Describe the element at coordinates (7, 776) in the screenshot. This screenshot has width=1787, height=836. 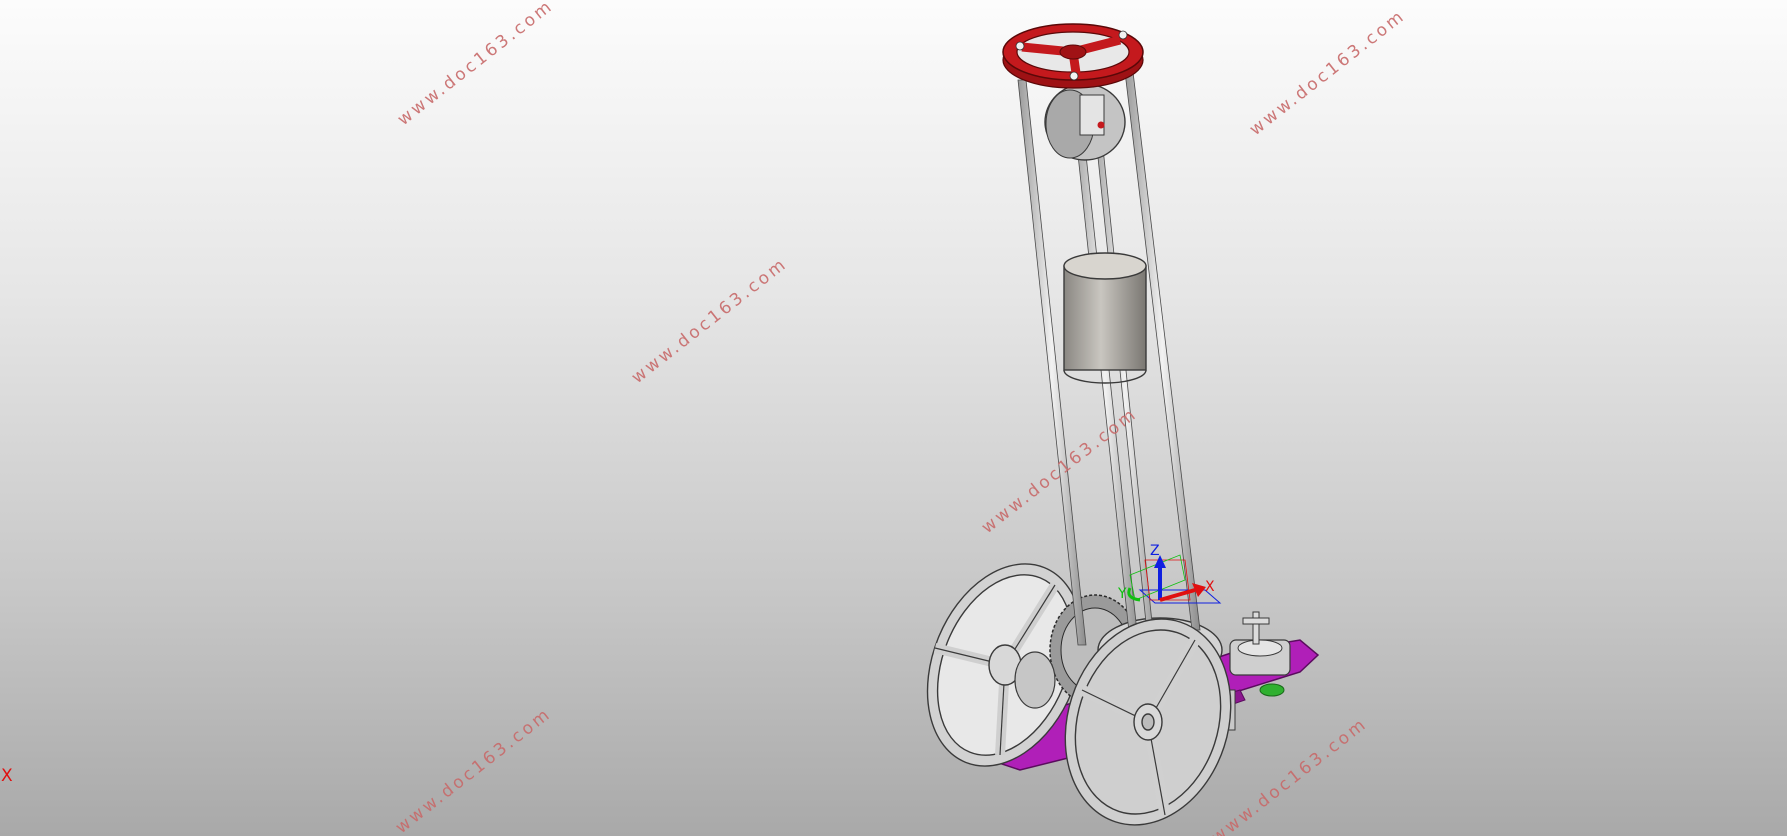
I see `corner-axis-label: X` at that location.